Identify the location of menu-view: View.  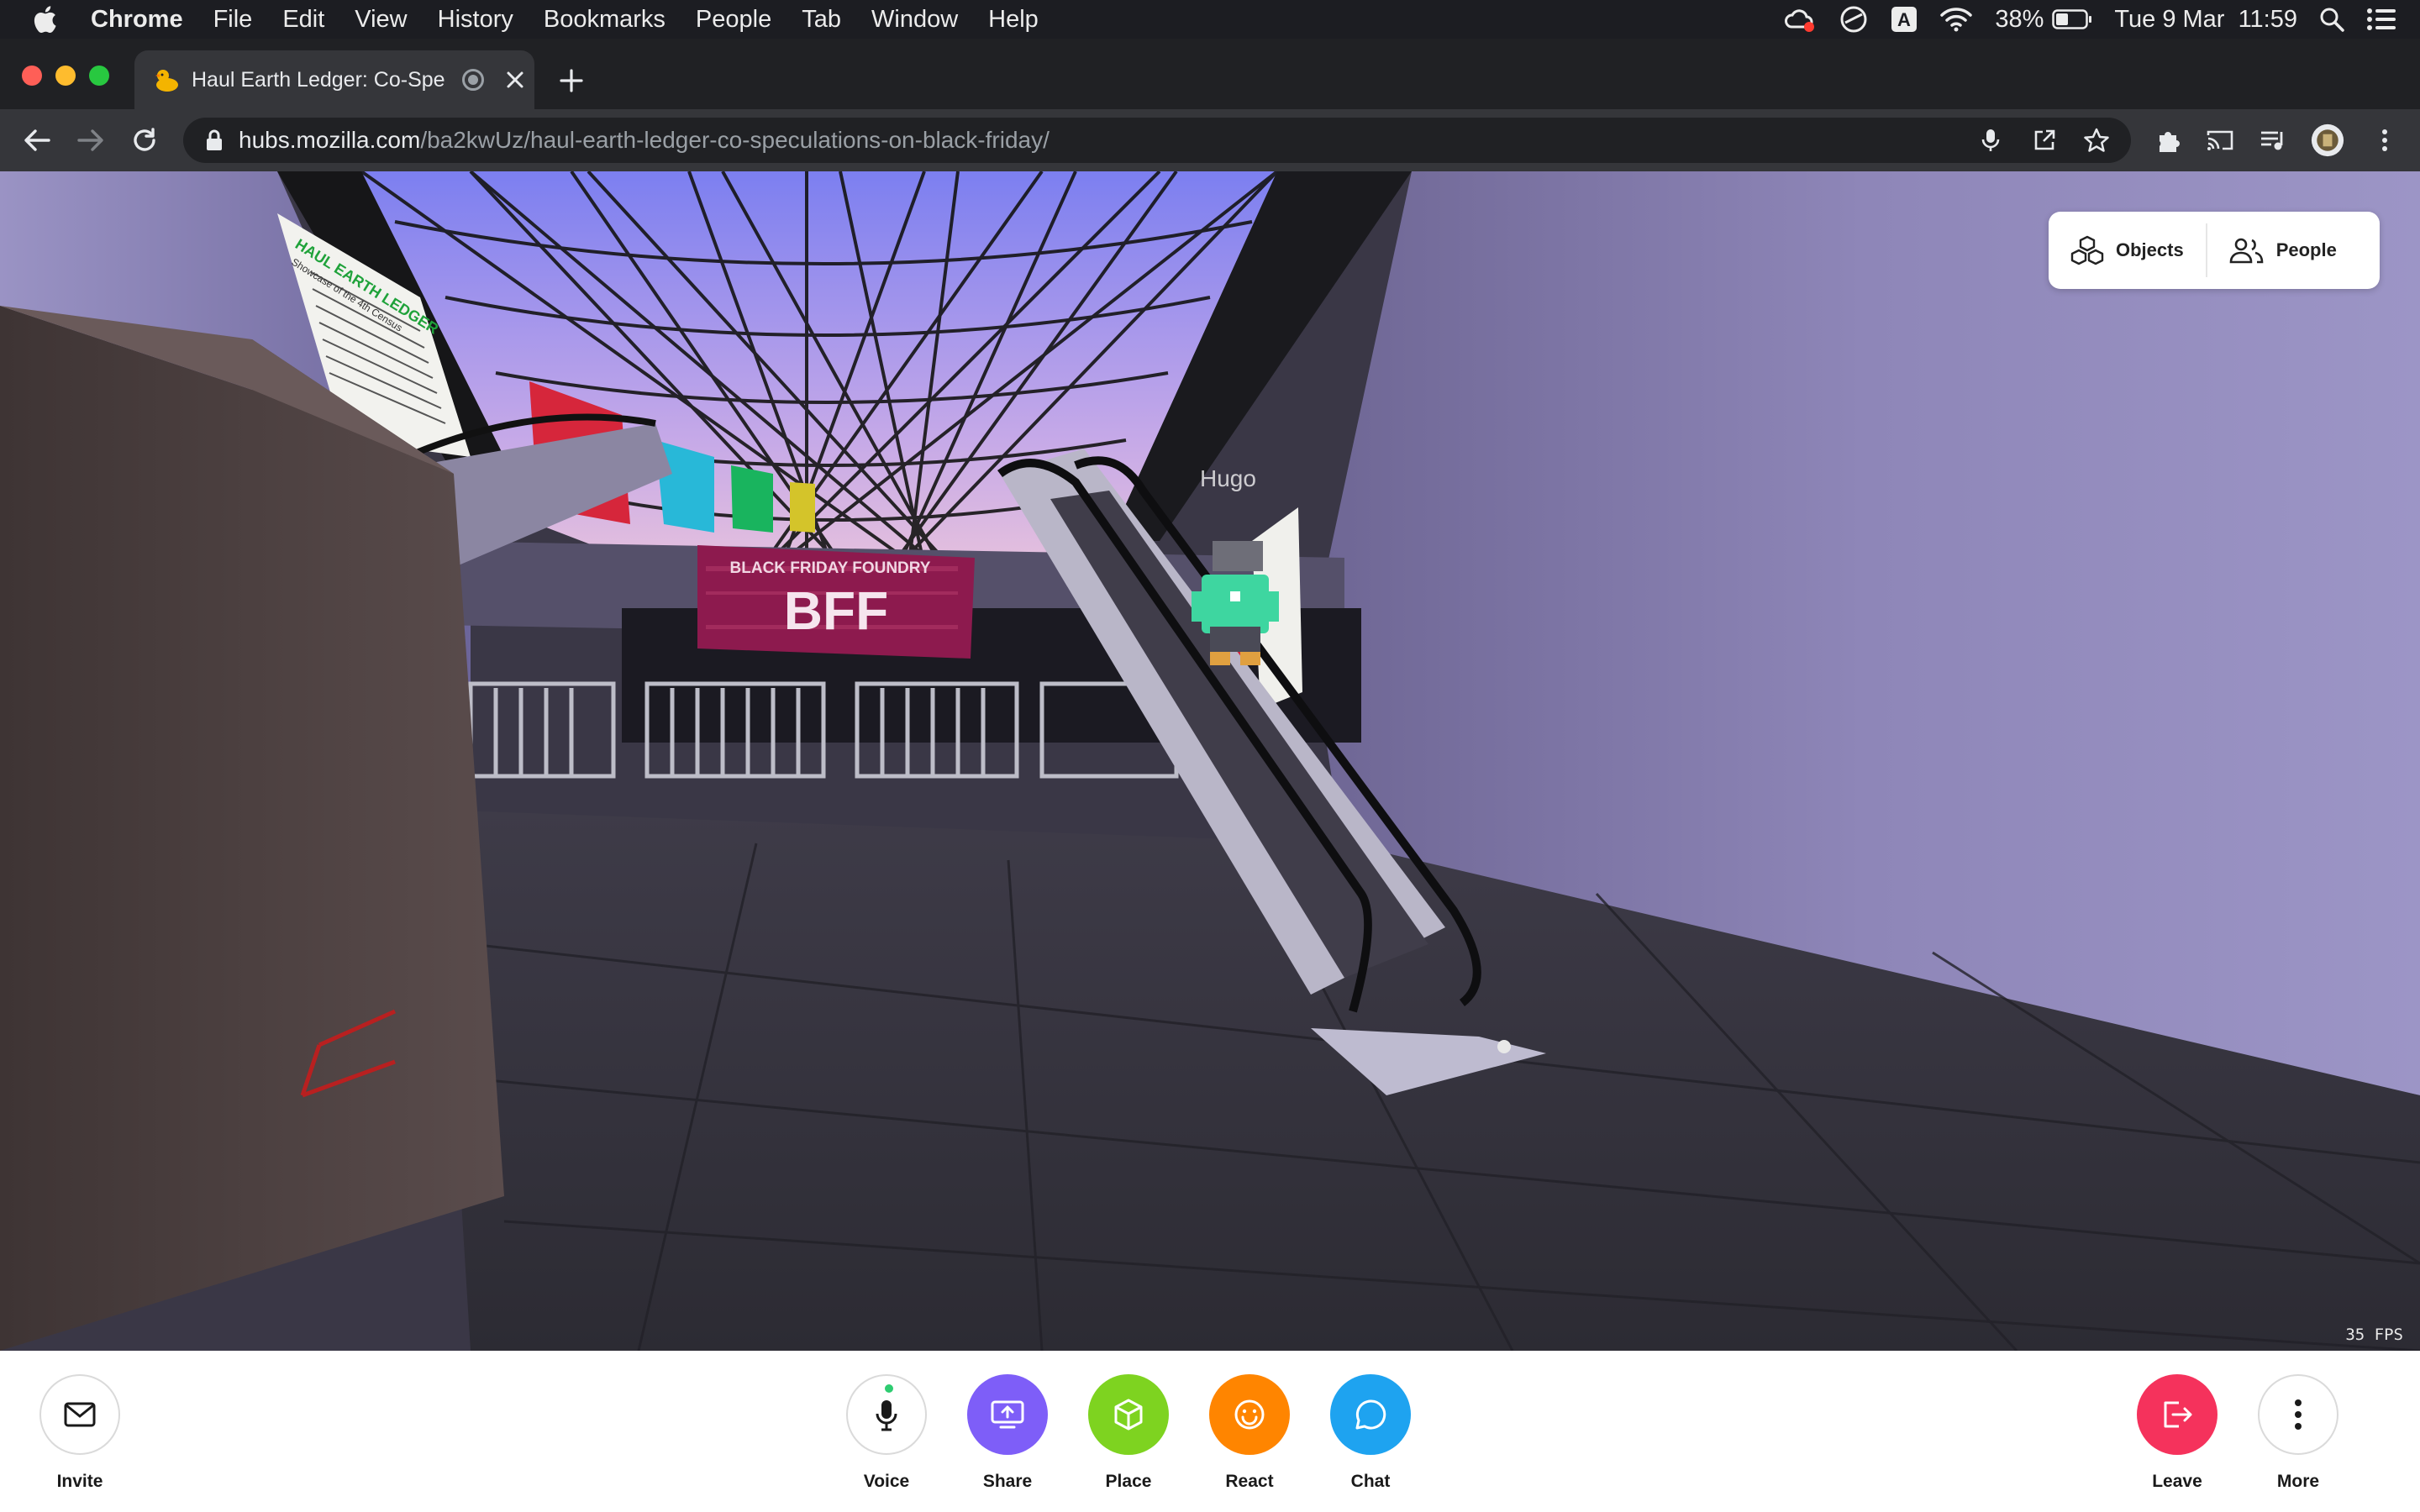
(381, 20).